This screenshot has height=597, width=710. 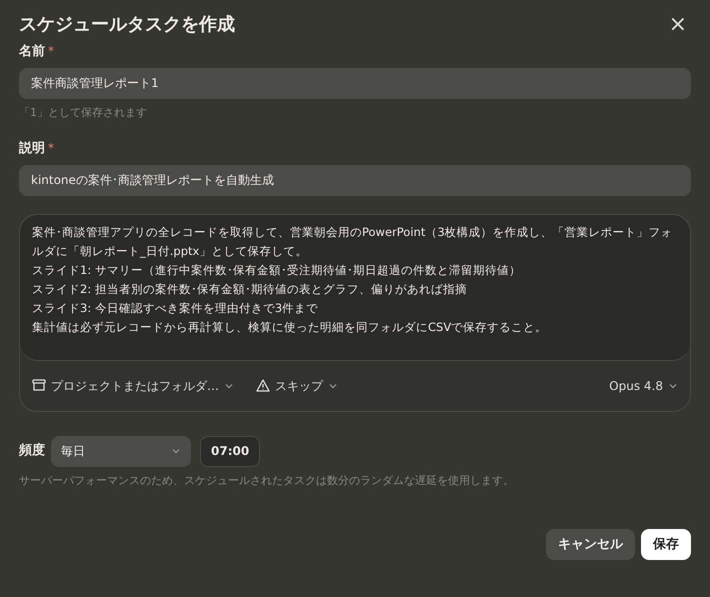 What do you see at coordinates (353, 242) in the screenshot?
I see `prompt-line: 案件･商談管理アプリの全レコードを取得して、営業朝会用のPowerPoint（3枚構成）を作成し、「営業レポート」フォルダに「朝レポート_日付.pptx」として保存して。` at bounding box center [353, 242].